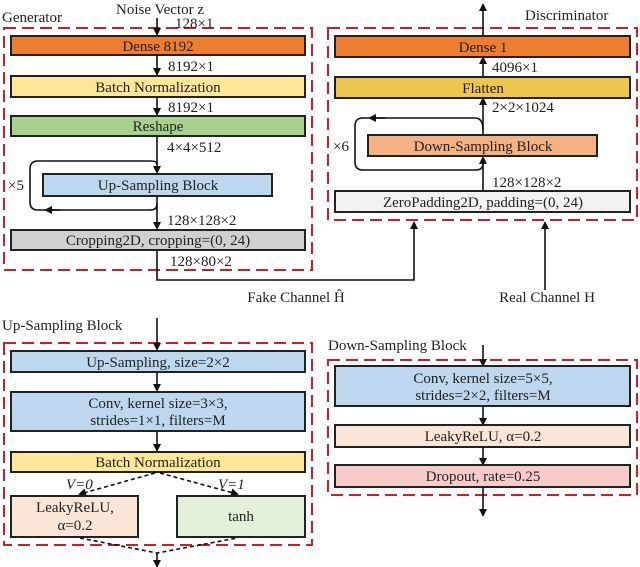 Image resolution: width=640 pixels, height=567 pixels. I want to click on layer-label: tanh, so click(241, 517).